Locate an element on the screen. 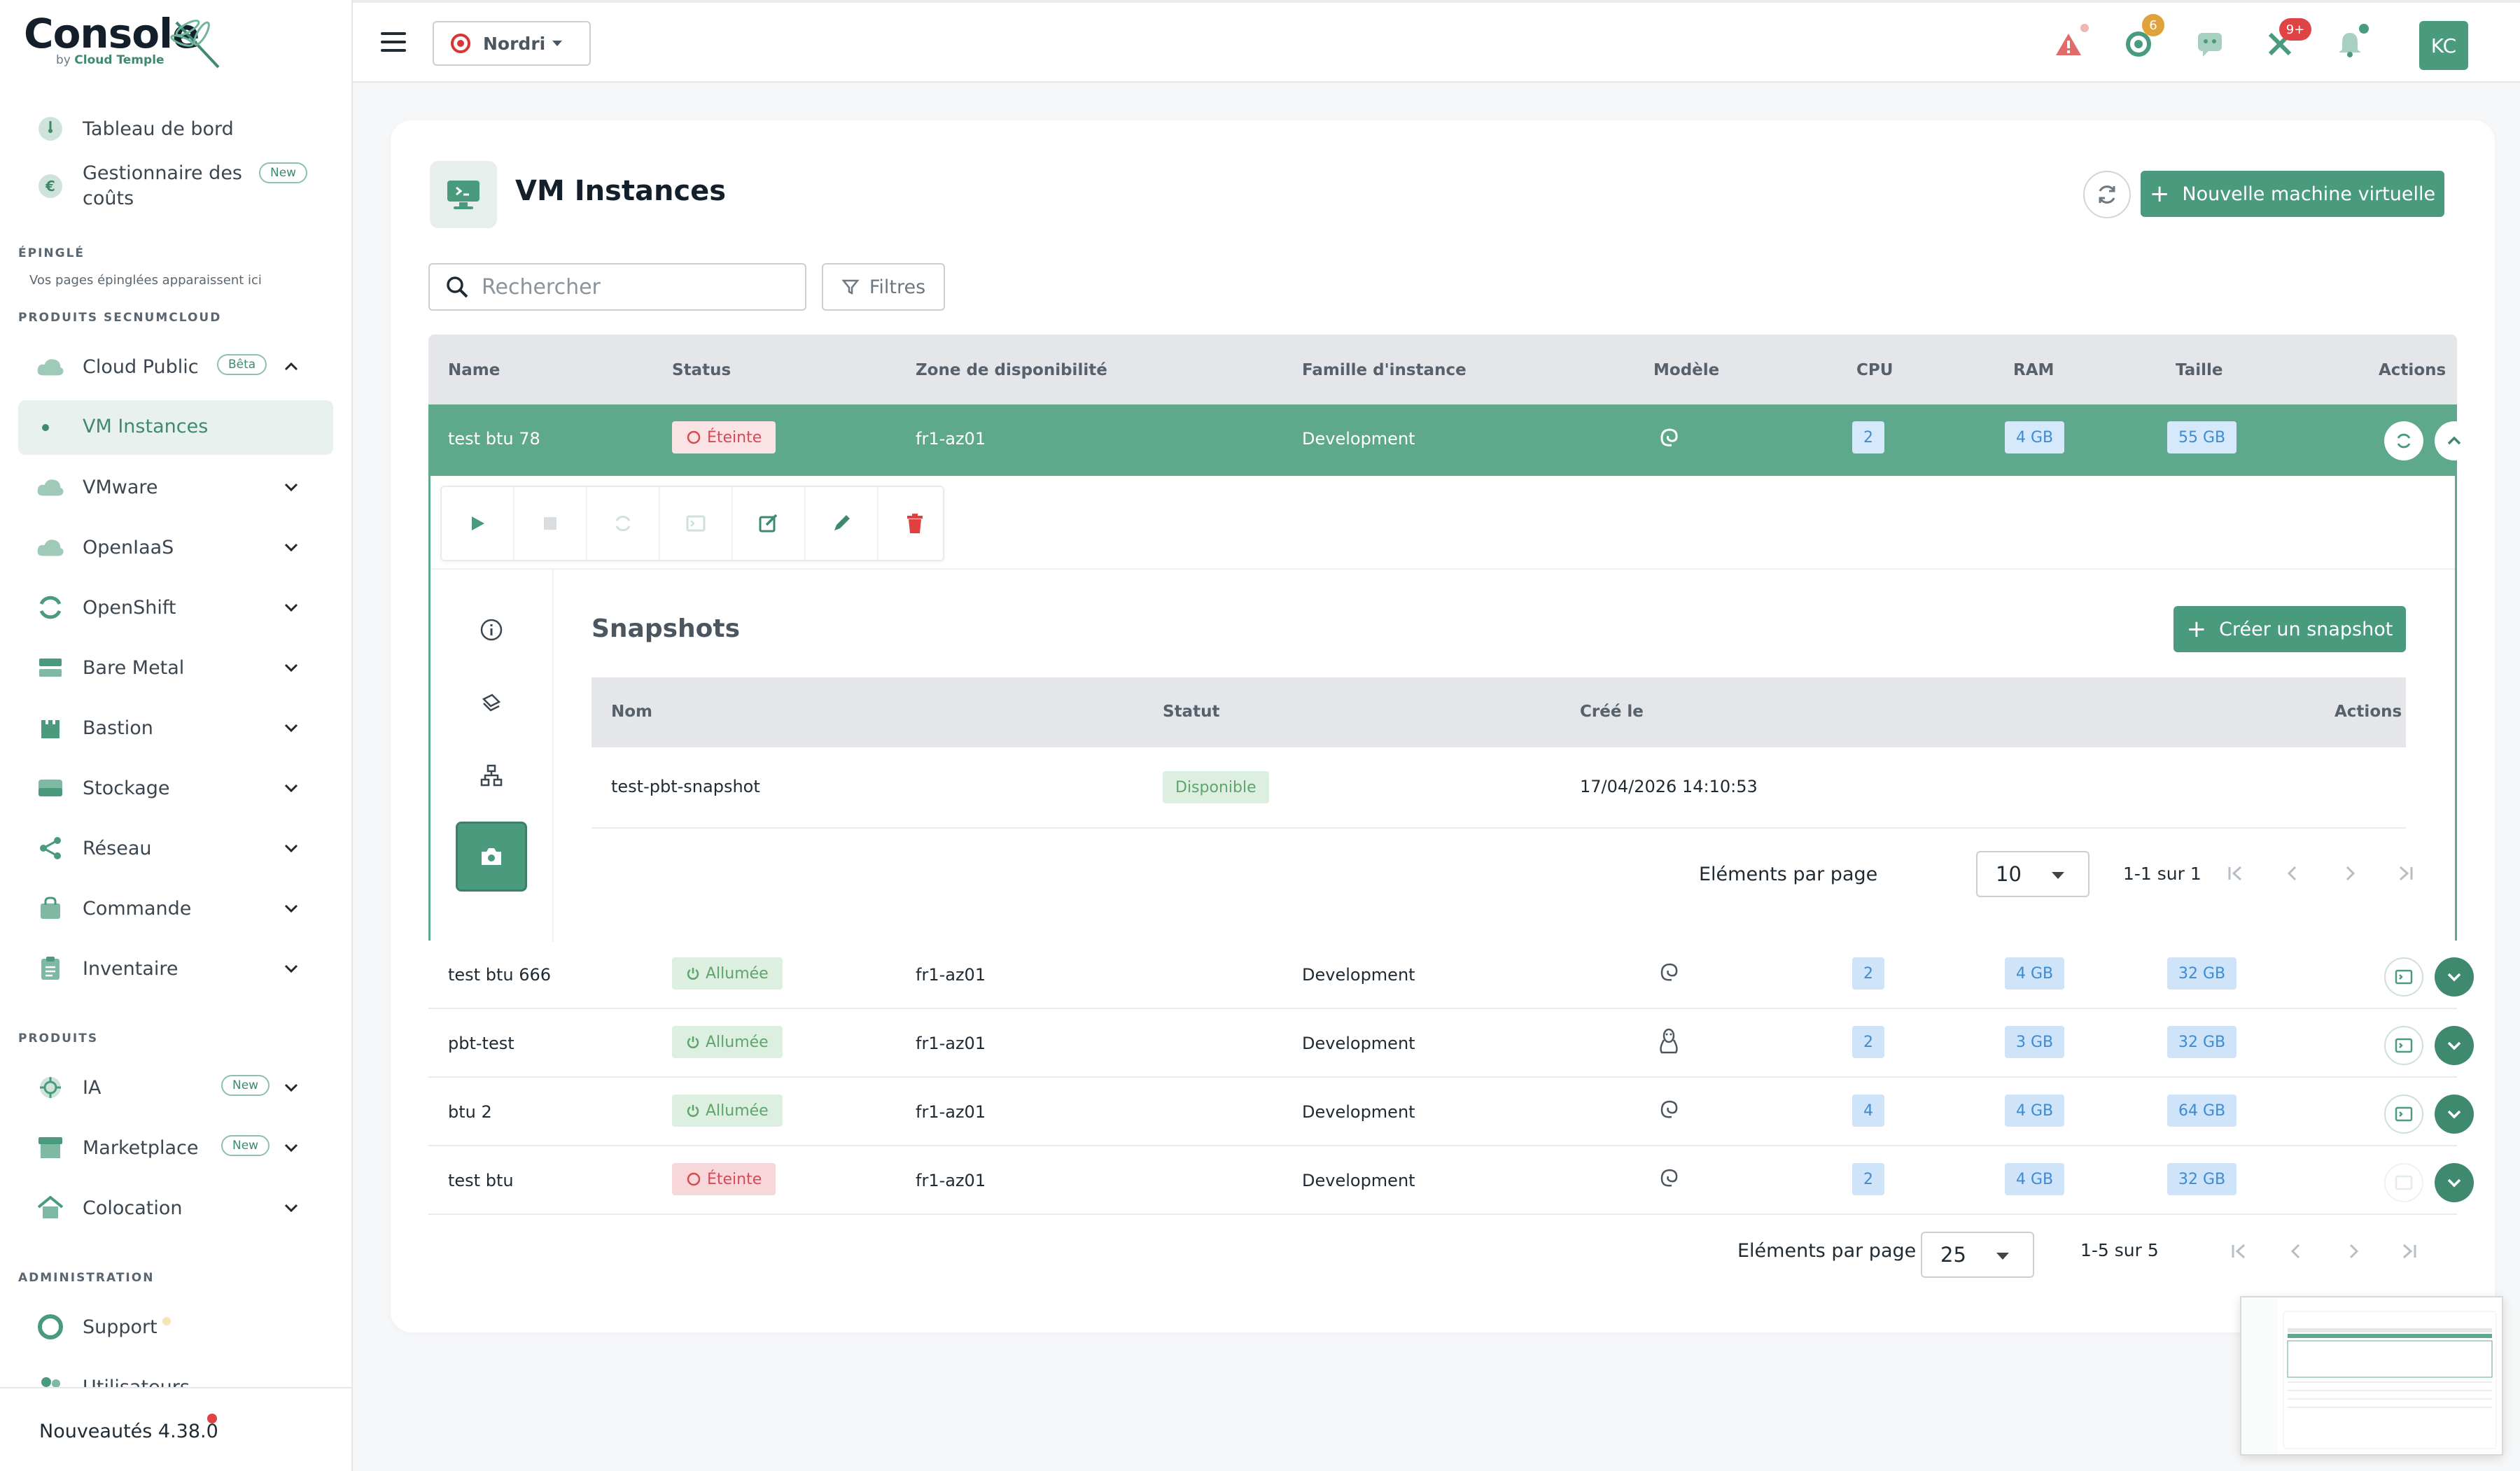  column-header: Modèle is located at coordinates (1686, 370).